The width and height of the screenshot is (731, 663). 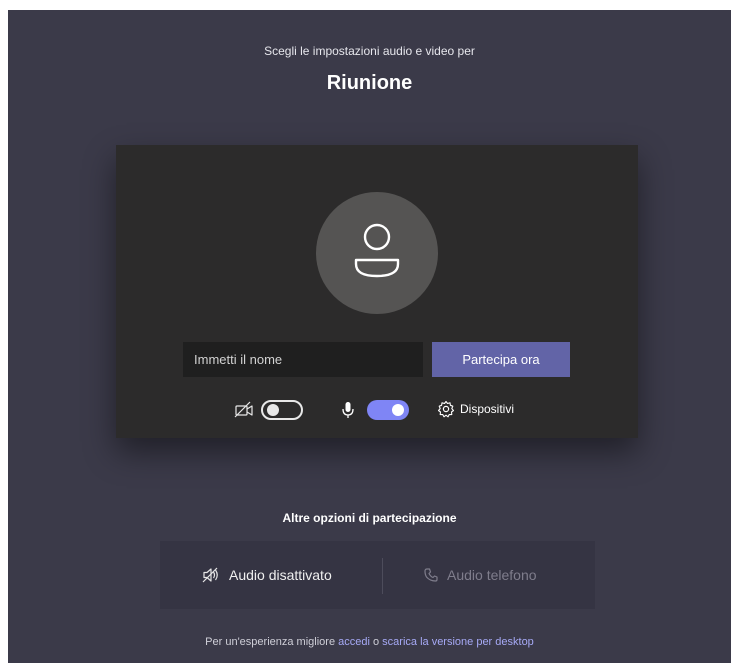 I want to click on phone-audio-label: Audio telefono, so click(x=492, y=575).